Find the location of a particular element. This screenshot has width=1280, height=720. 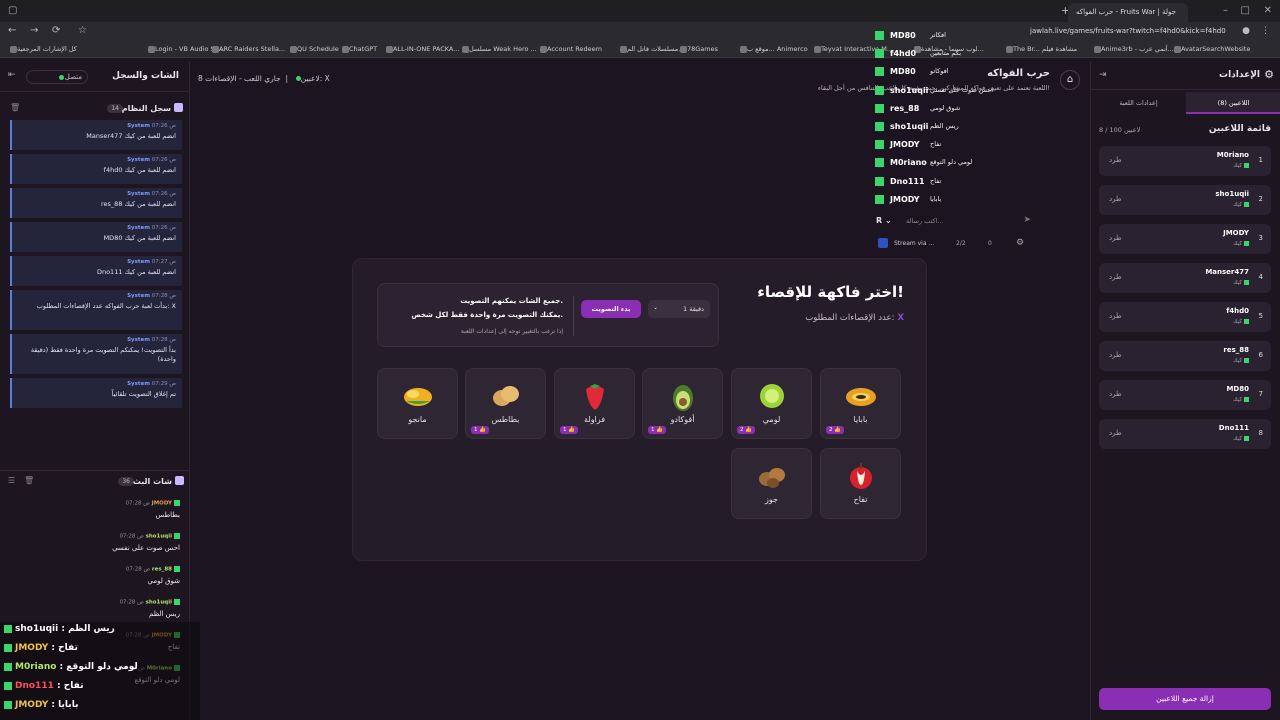

players-list-title: قائمة اللاعبين is located at coordinates (1239, 129).